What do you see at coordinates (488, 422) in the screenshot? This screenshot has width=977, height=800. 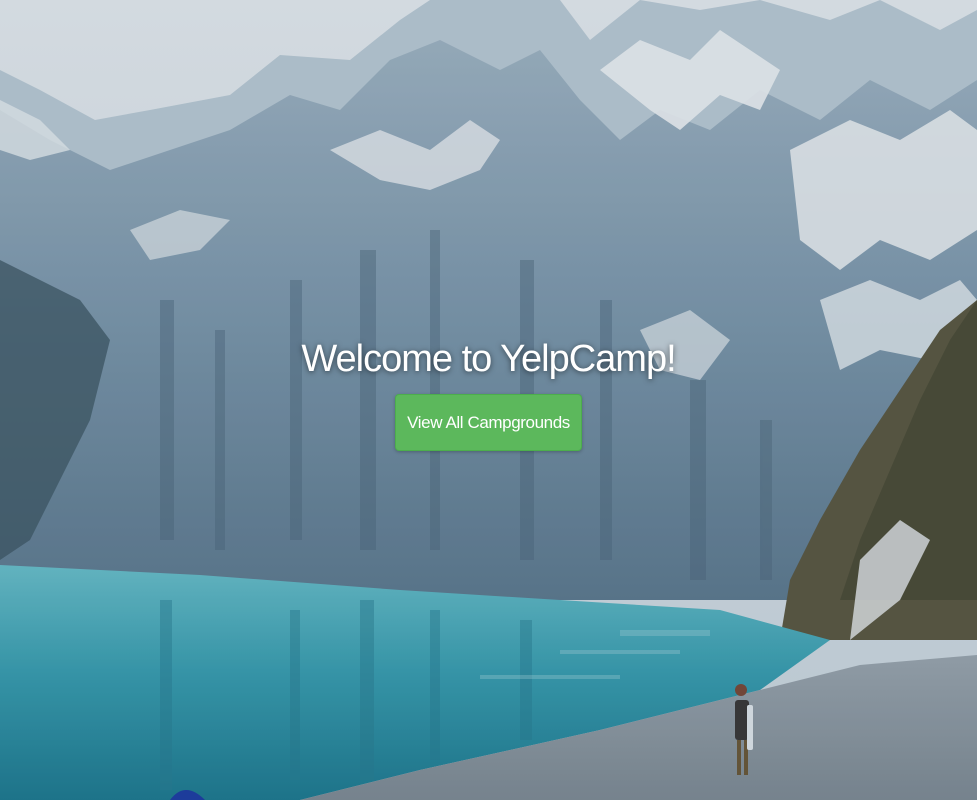 I see `view-all-campgrounds-button: View All Campgrounds` at bounding box center [488, 422].